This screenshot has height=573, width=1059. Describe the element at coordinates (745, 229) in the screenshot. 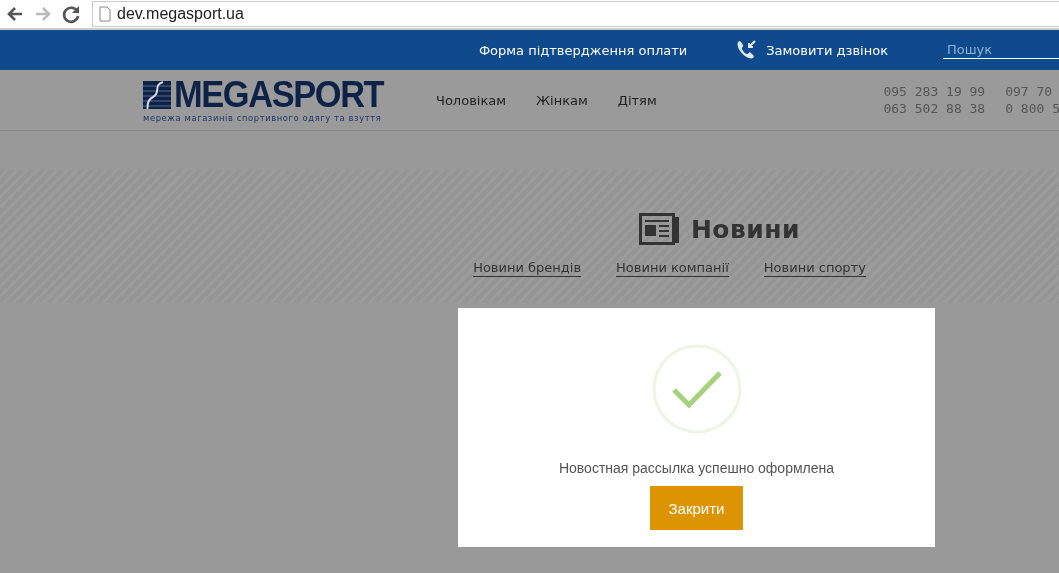

I see `section-title: Новини` at that location.